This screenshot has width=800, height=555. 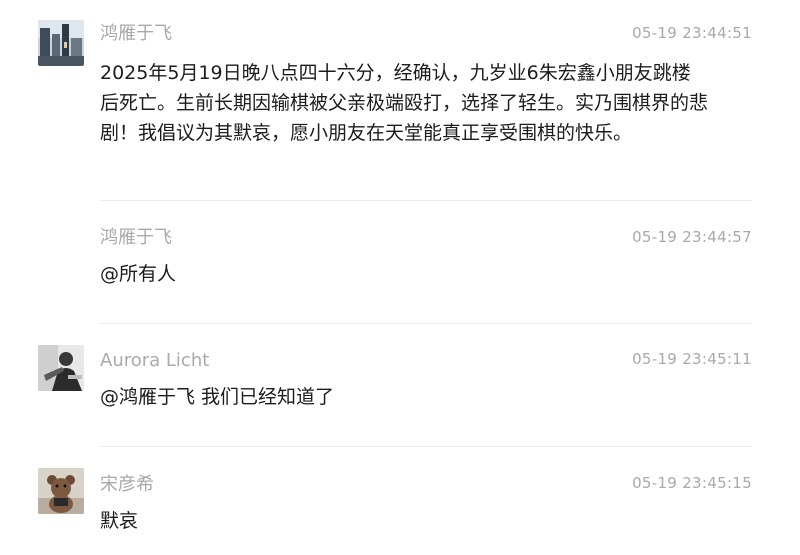 What do you see at coordinates (692, 33) in the screenshot?
I see `message-time: 05-19 23:44:51` at bounding box center [692, 33].